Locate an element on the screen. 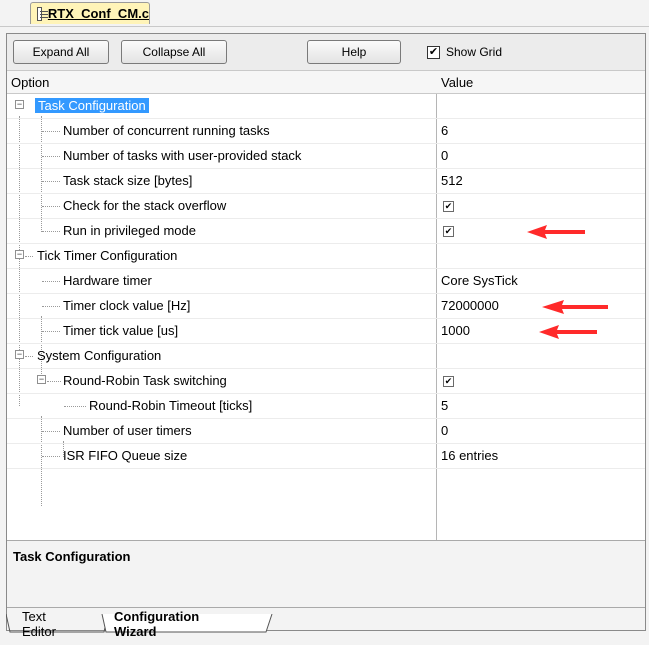  option-value: Core SysTick is located at coordinates (479, 280).